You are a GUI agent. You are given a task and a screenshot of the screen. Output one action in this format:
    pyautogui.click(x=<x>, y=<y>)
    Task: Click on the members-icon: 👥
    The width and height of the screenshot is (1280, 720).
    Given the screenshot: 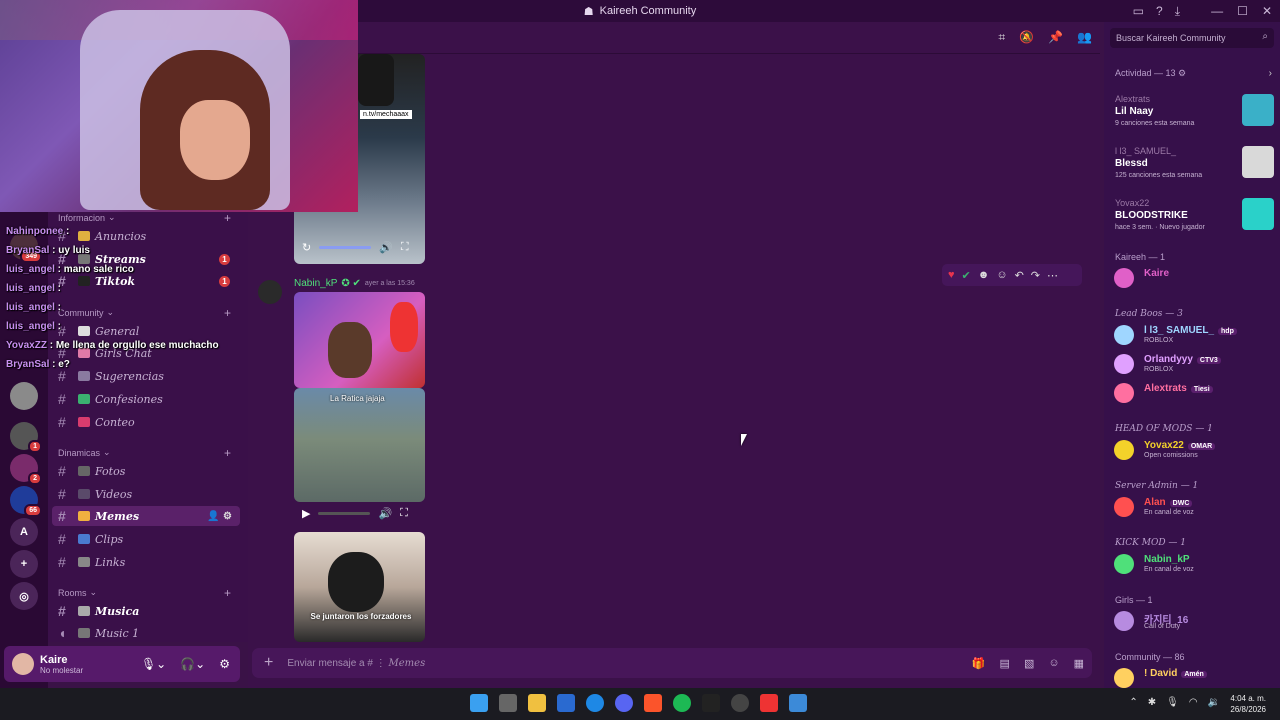 What is the action you would take?
    pyautogui.click(x=1084, y=37)
    